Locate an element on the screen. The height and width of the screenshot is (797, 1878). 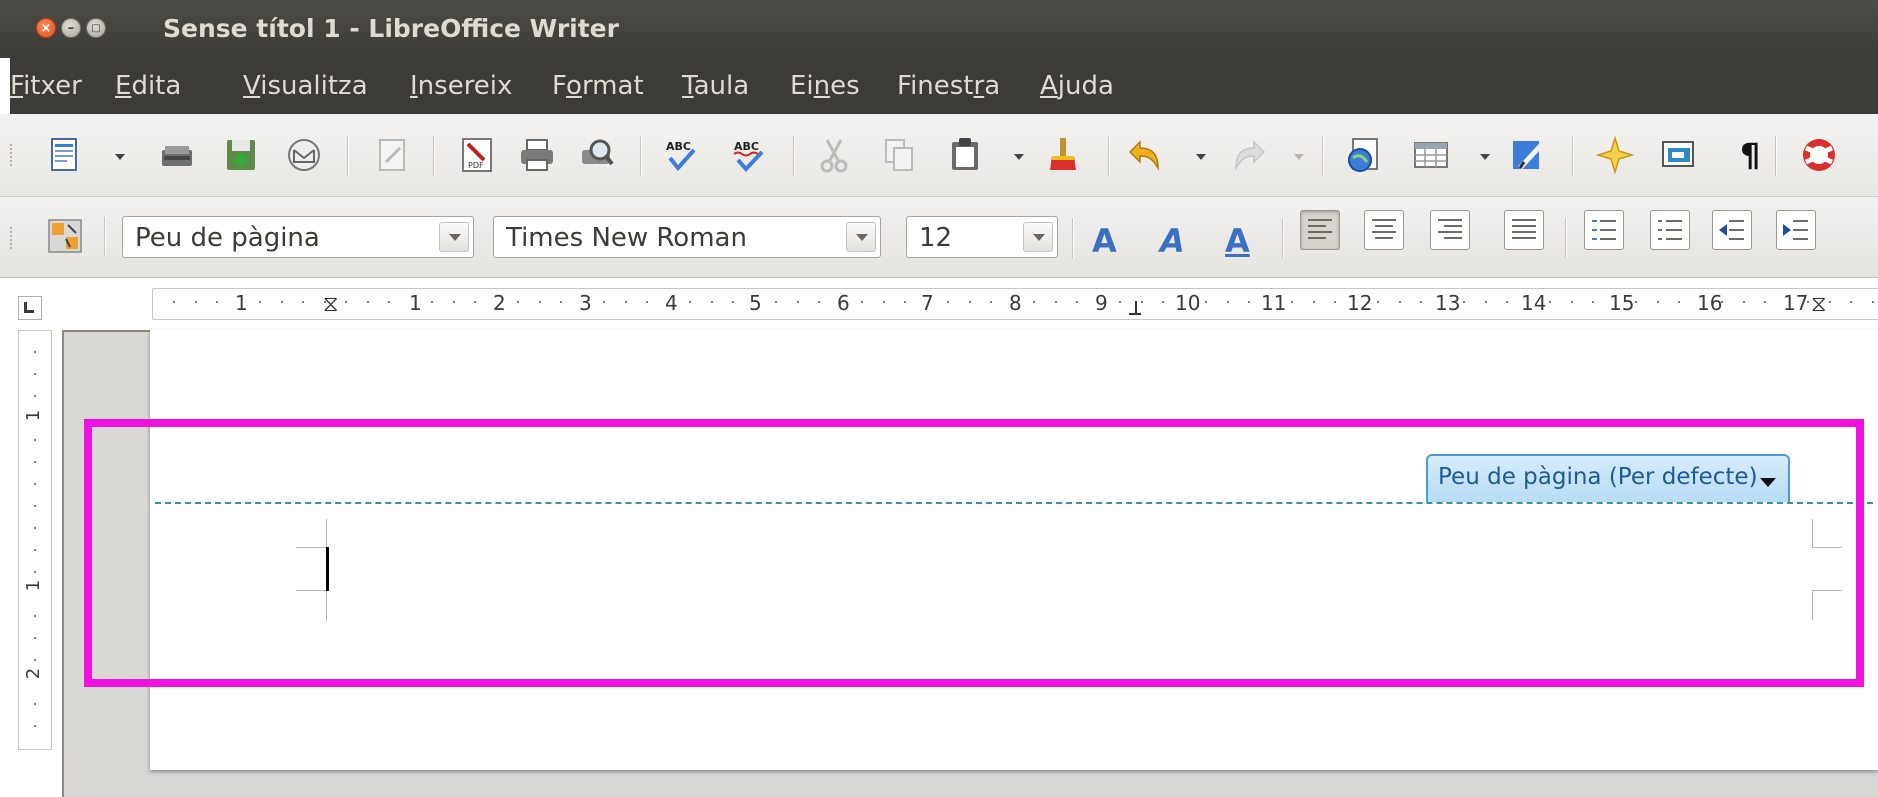
data-sources-icon is located at coordinates (1679, 155).